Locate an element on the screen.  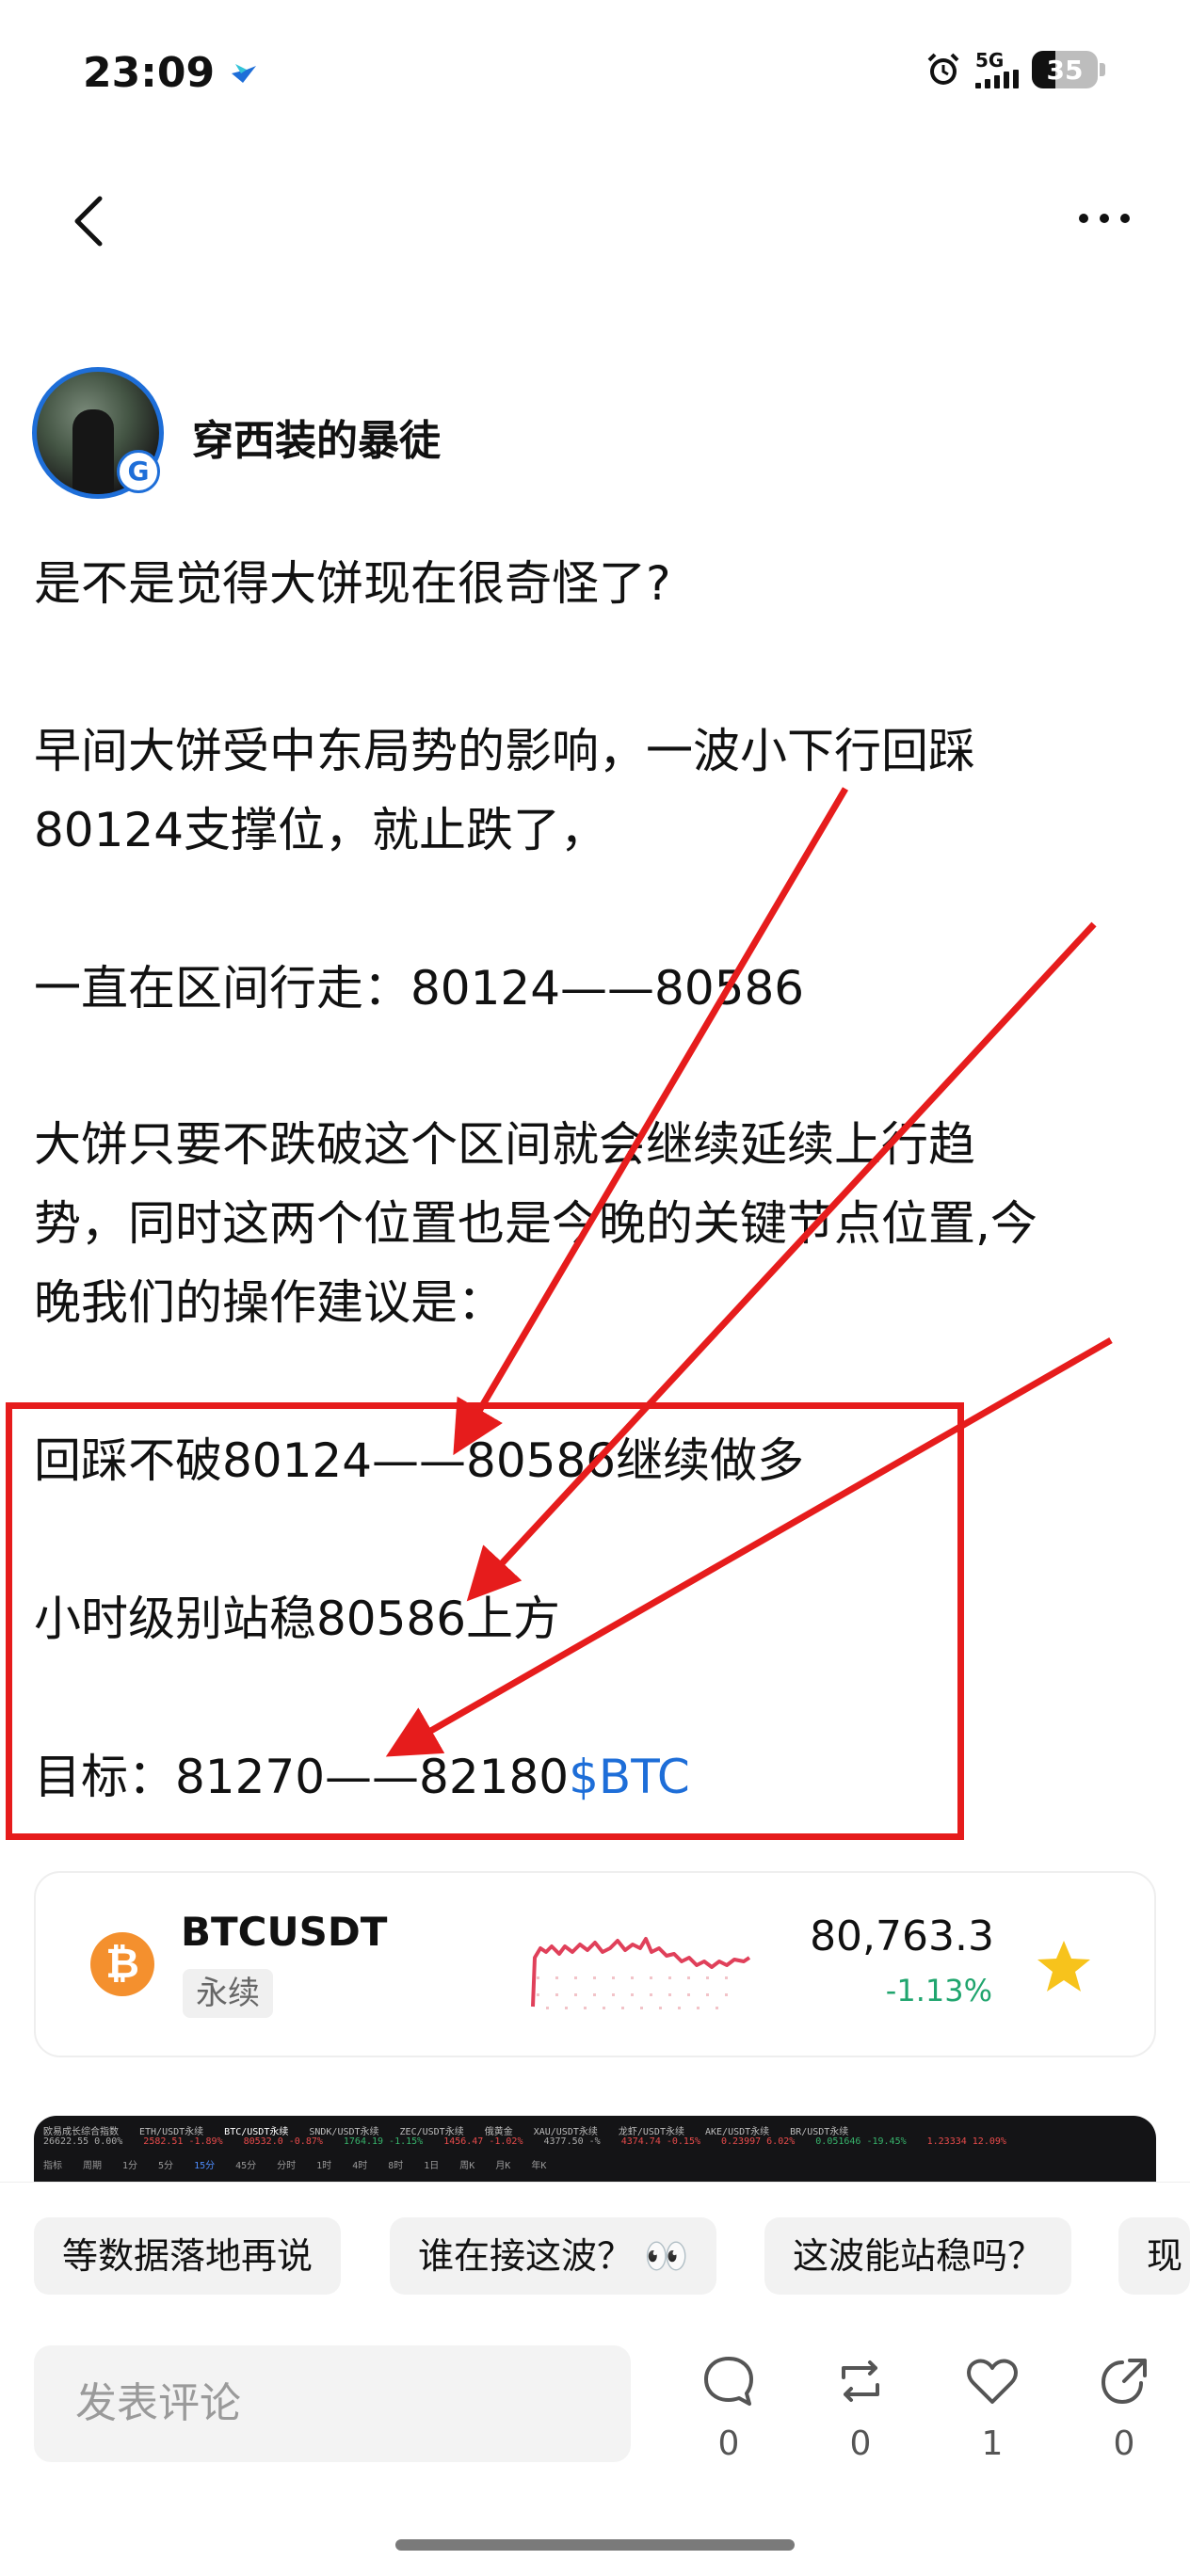
battery-tip is located at coordinates (1102, 69).